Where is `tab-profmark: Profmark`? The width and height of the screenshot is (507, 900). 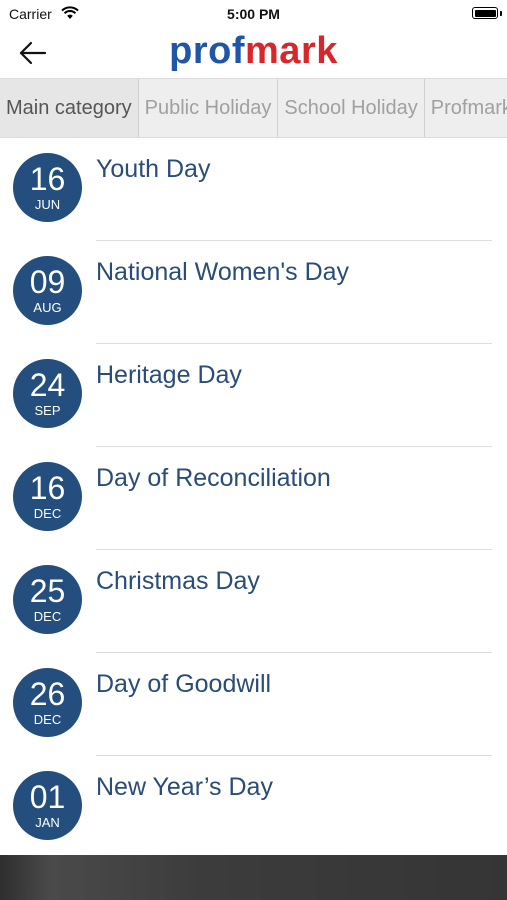
tab-profmark: Profmark is located at coordinates (466, 108).